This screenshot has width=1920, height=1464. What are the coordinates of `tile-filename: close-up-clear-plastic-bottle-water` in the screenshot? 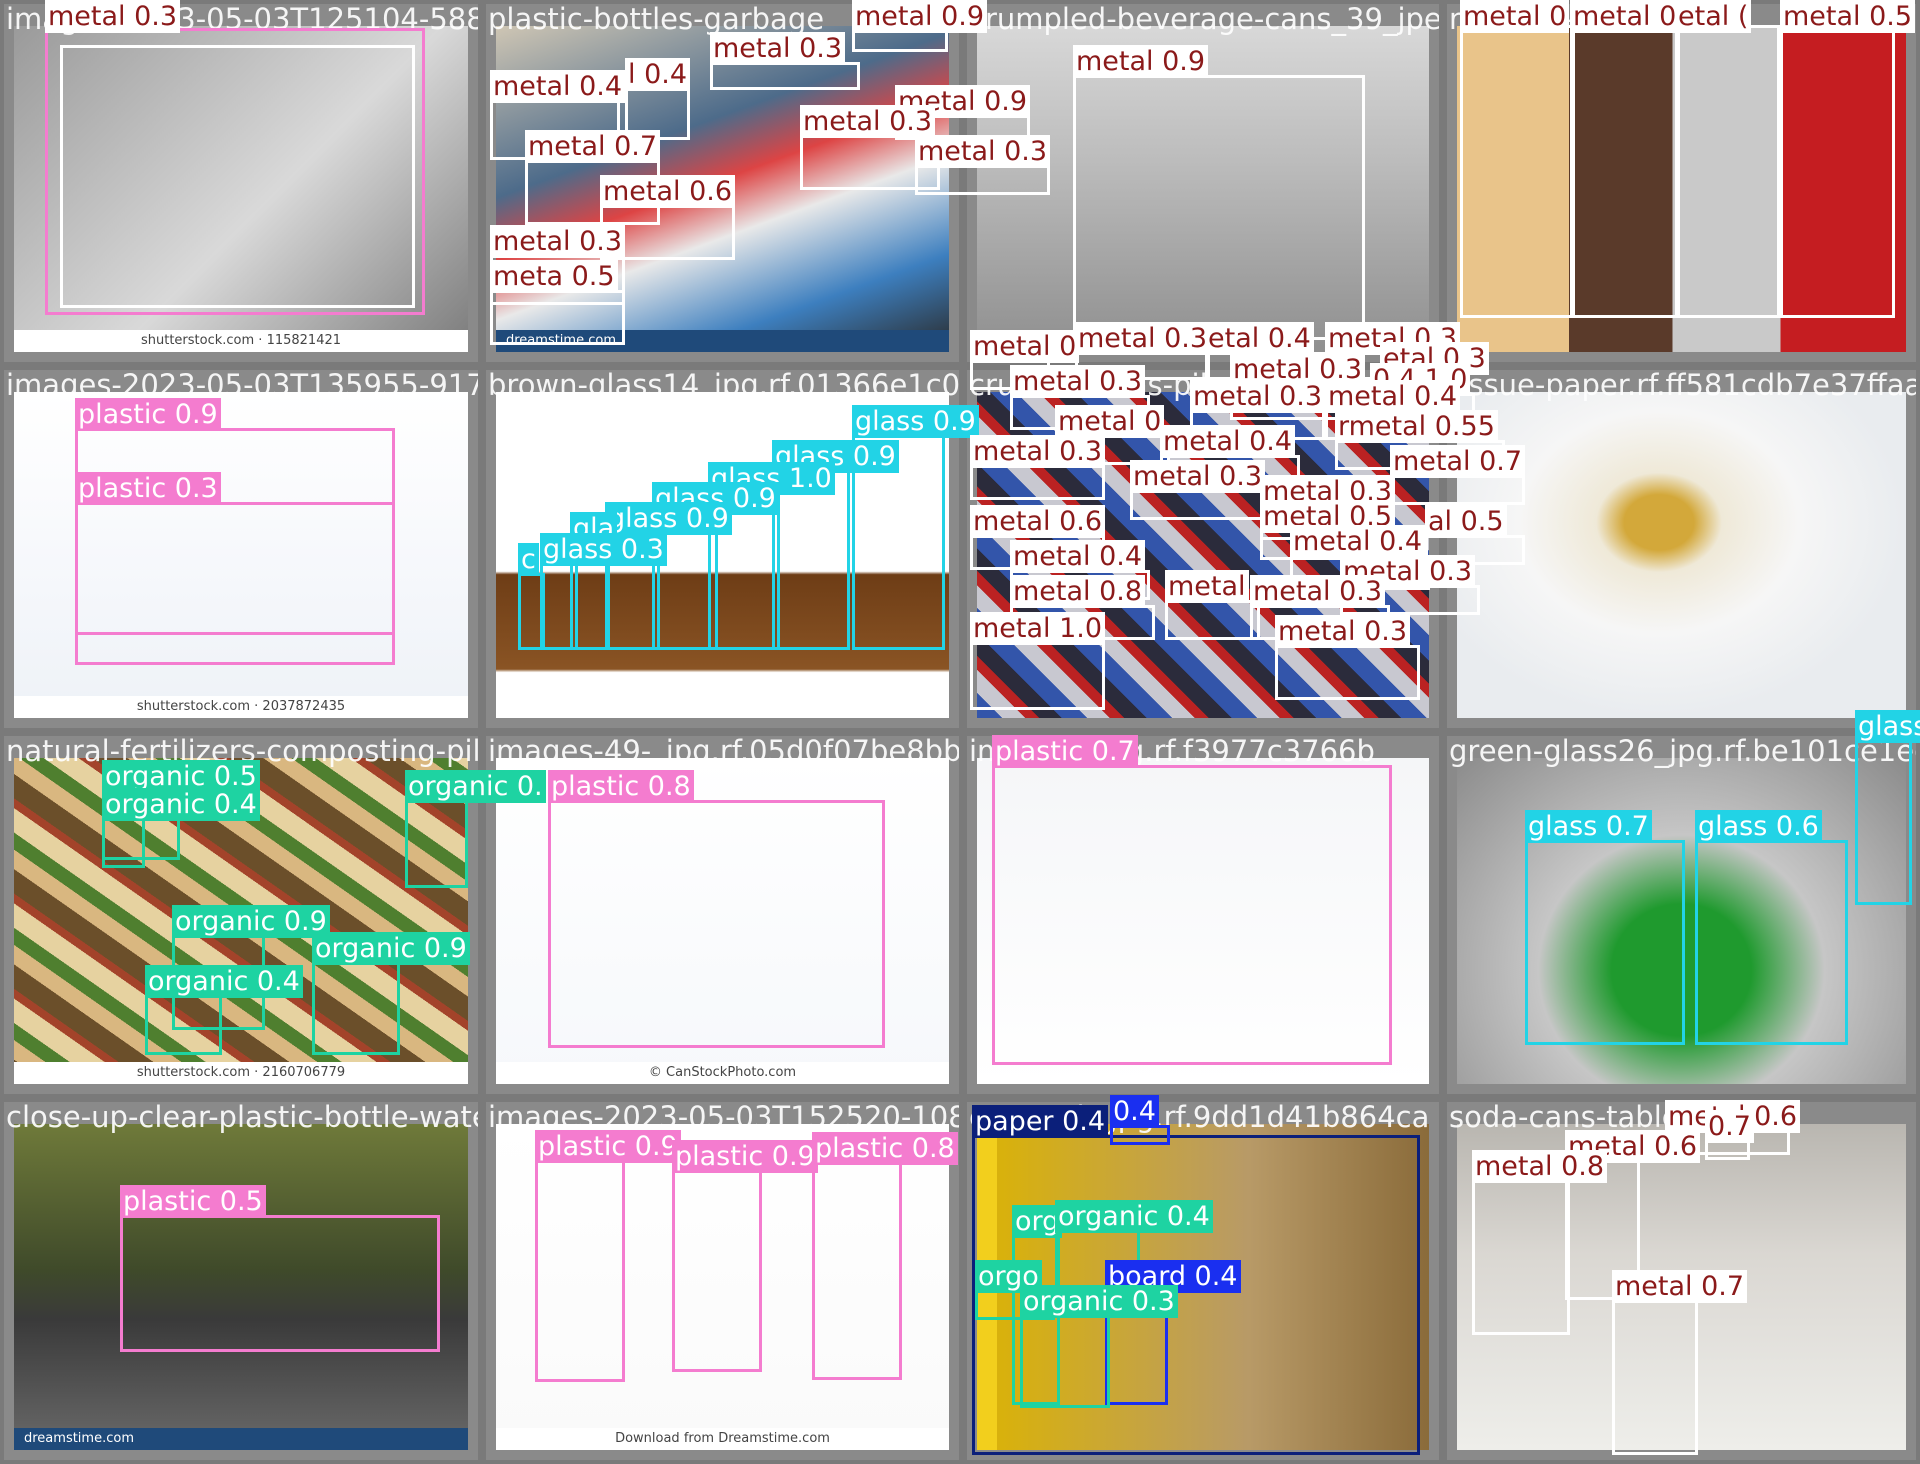 It's located at (242, 1118).